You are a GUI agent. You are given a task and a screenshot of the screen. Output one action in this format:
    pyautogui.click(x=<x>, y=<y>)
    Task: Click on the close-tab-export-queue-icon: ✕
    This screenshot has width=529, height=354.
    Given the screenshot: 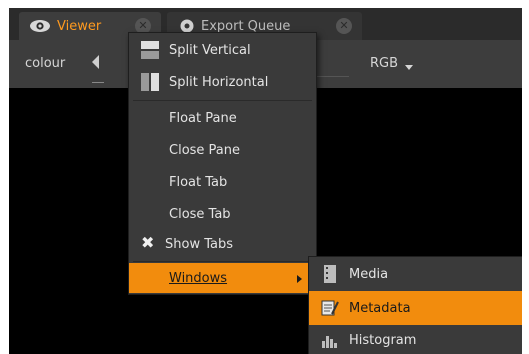 What is the action you would take?
    pyautogui.click(x=344, y=26)
    